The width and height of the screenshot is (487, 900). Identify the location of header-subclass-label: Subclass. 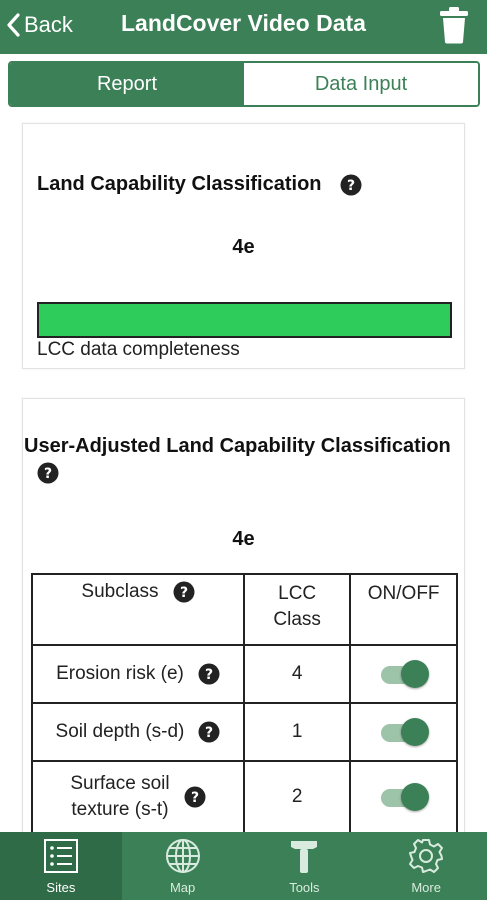
(120, 591).